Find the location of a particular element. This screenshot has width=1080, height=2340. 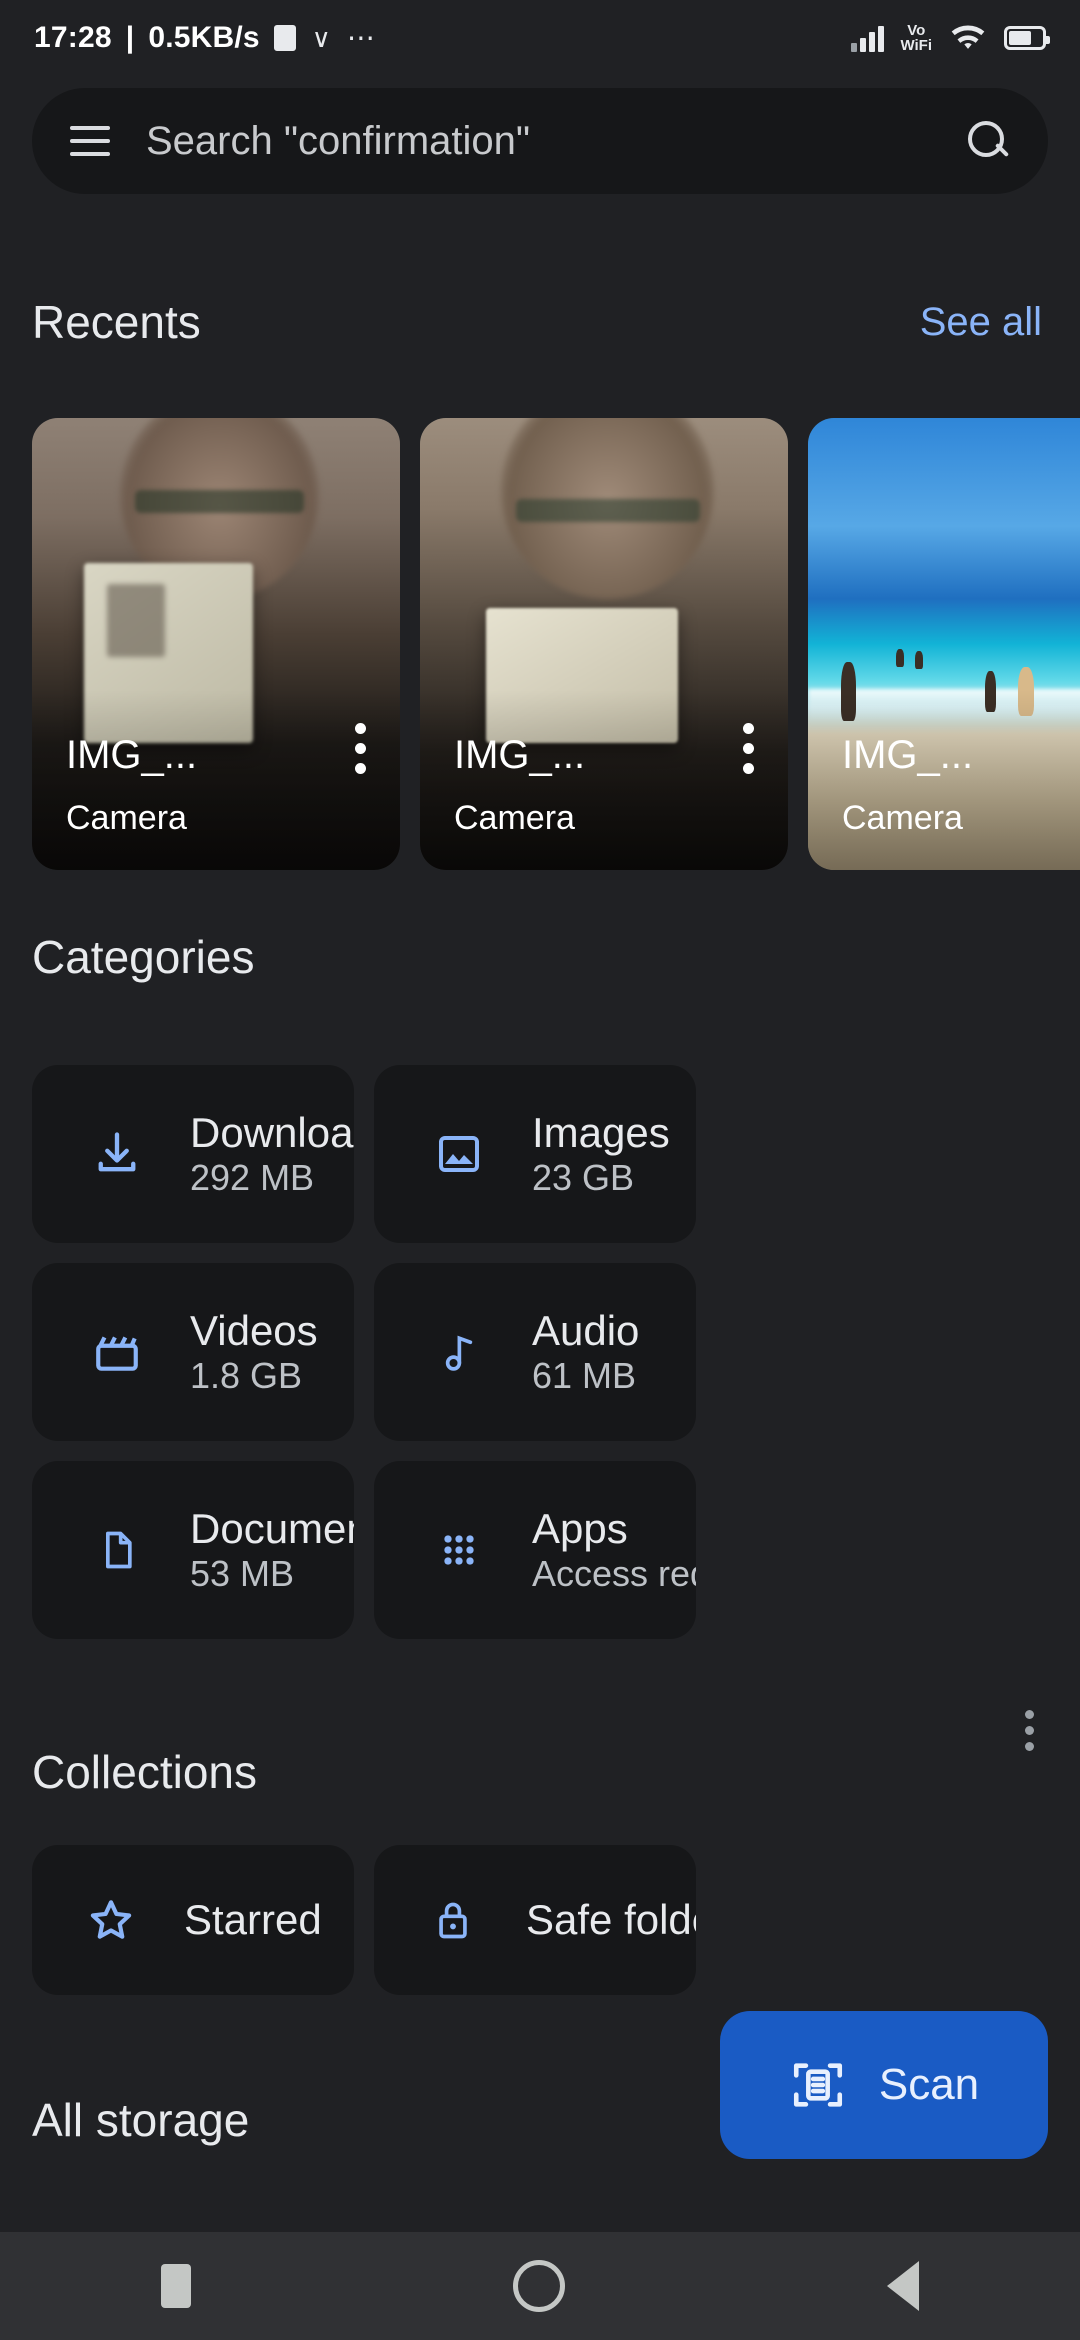

circle-home-icon is located at coordinates (539, 2286).